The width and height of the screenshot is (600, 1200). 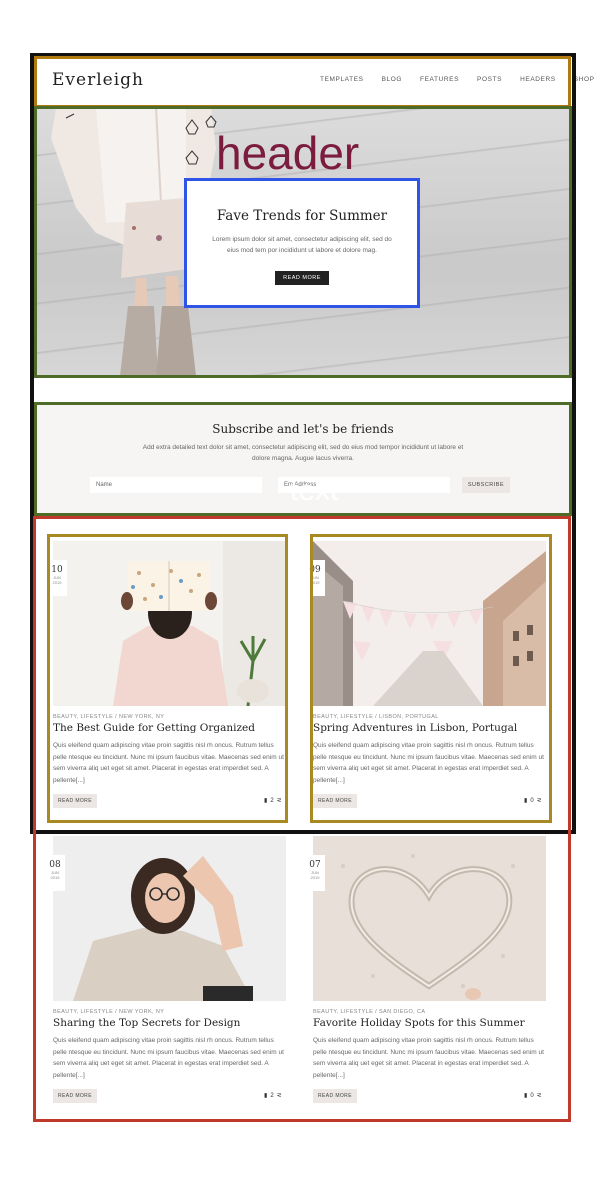 What do you see at coordinates (419, 1023) in the screenshot?
I see `post-title: Favorite Holiday Spots for this Summer` at bounding box center [419, 1023].